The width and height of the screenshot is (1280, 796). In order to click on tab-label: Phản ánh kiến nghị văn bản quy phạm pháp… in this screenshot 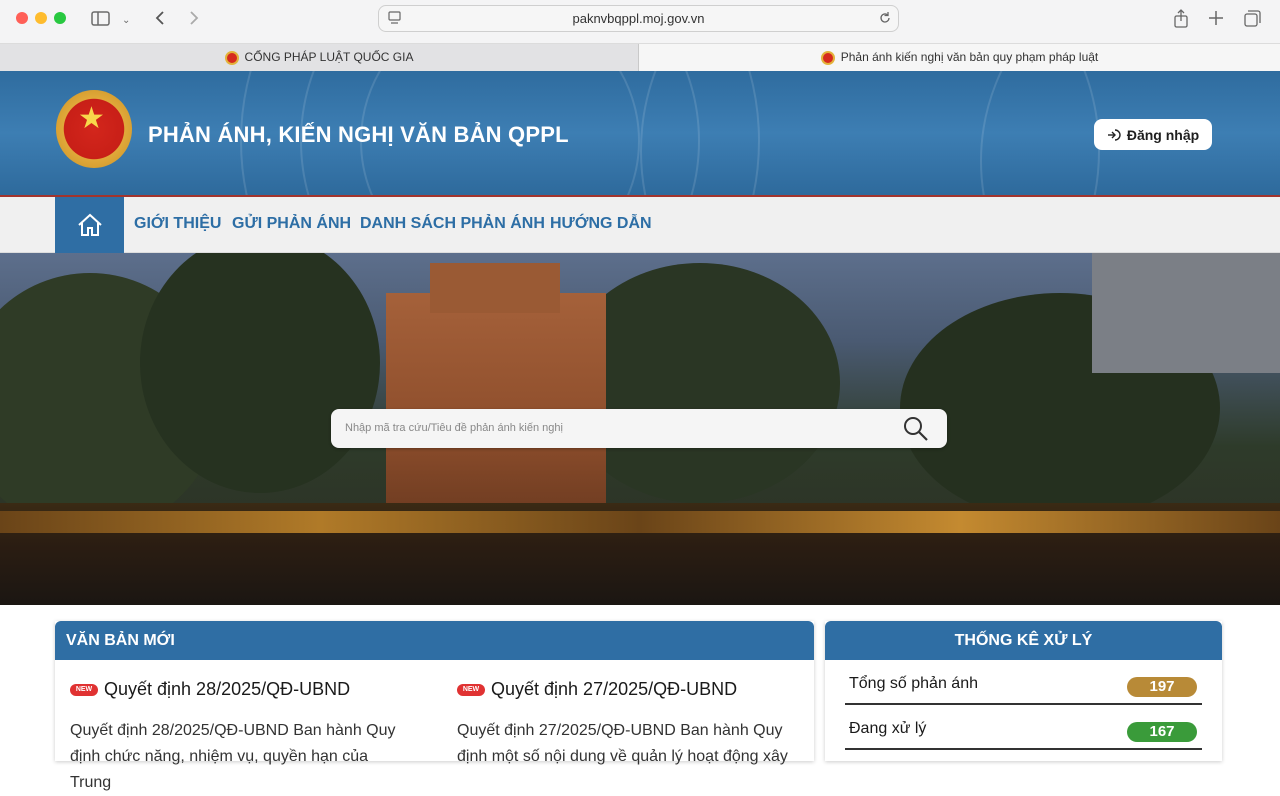, I will do `click(969, 57)`.